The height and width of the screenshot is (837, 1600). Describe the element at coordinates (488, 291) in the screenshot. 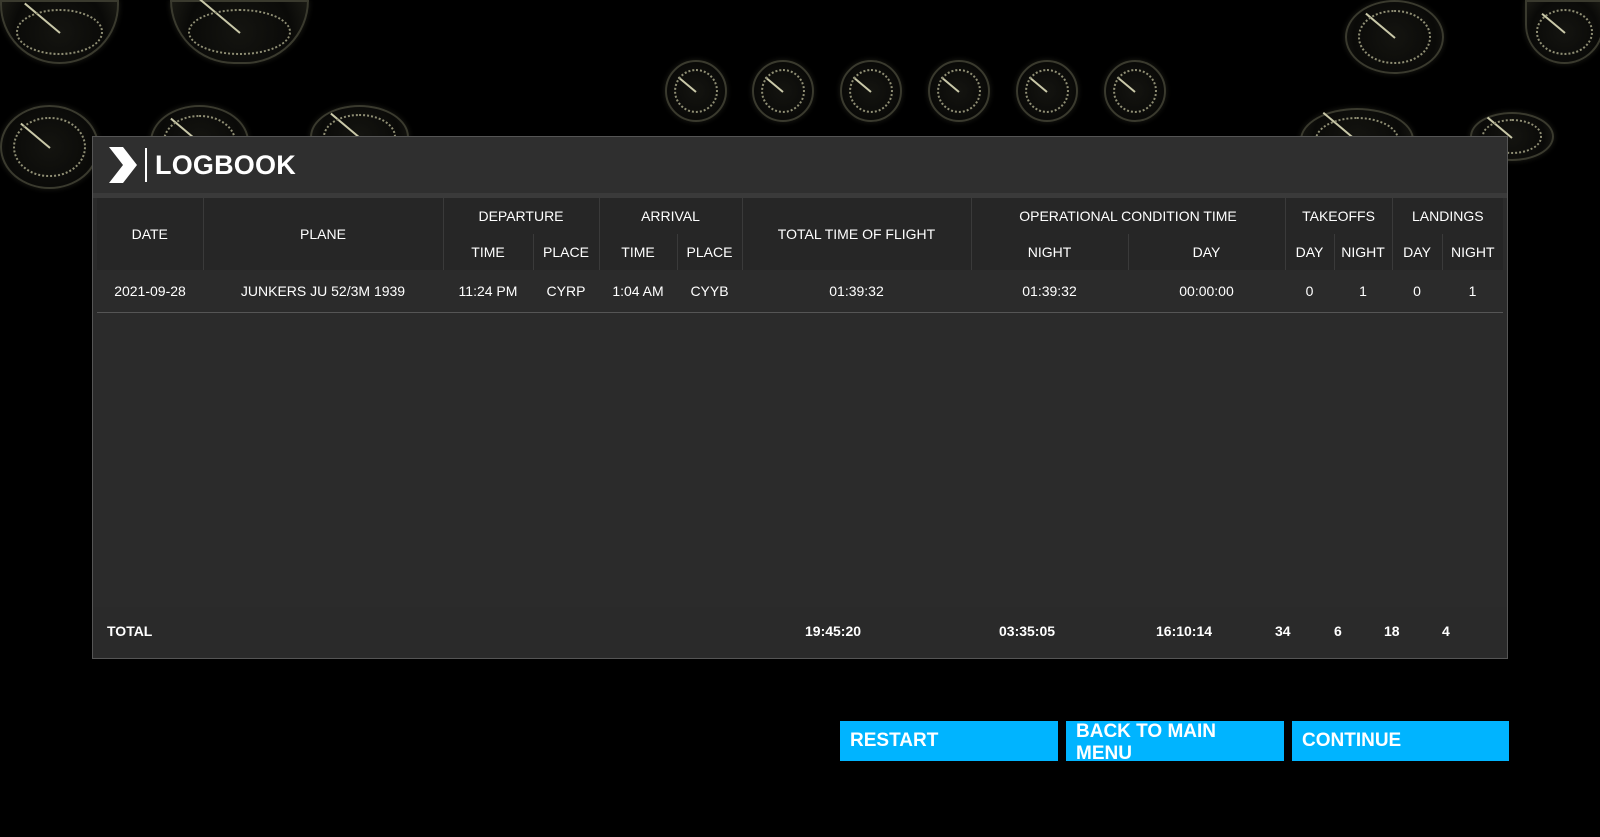

I see `cell-dep-time: 11:24 PM` at that location.